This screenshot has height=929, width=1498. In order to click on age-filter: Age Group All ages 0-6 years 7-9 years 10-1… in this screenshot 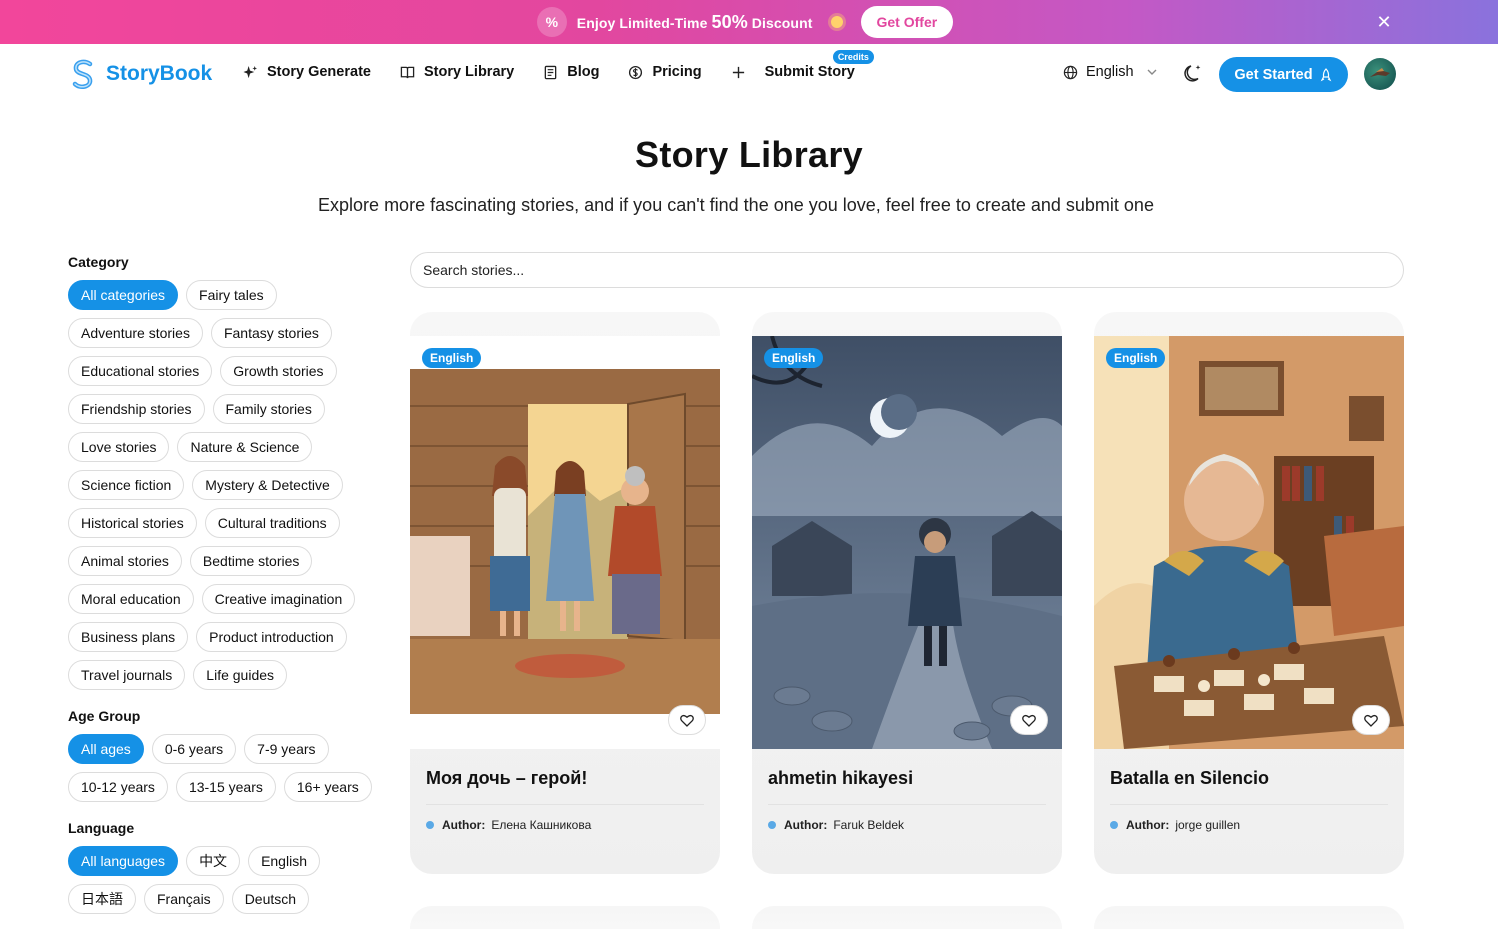, I will do `click(228, 755)`.